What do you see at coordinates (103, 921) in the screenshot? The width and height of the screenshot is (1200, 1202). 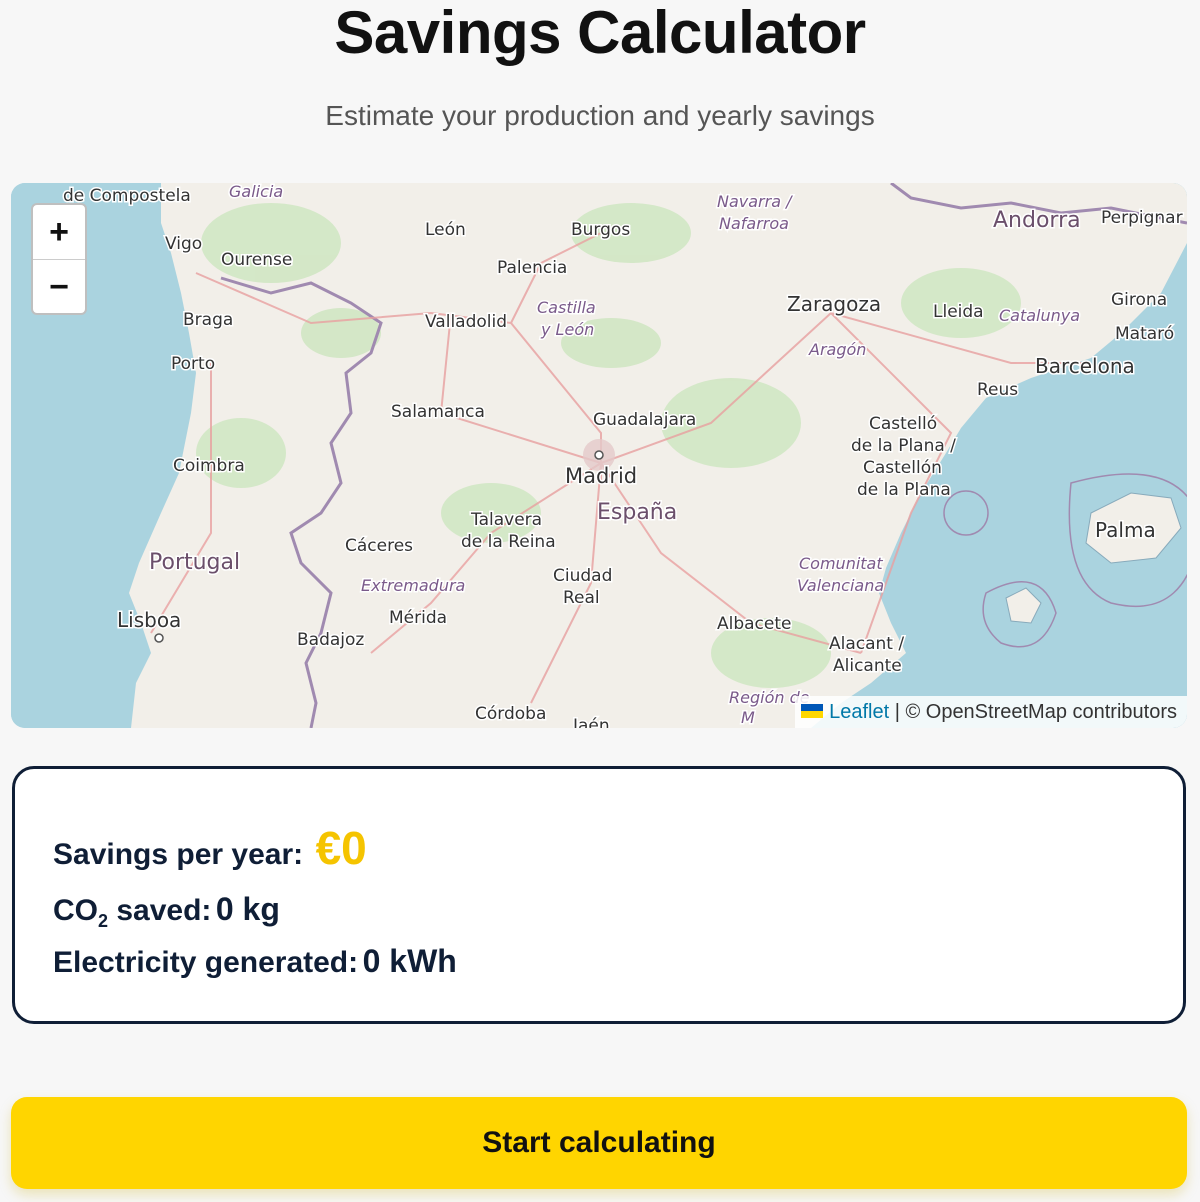 I see `co2-label-subscript: 2` at bounding box center [103, 921].